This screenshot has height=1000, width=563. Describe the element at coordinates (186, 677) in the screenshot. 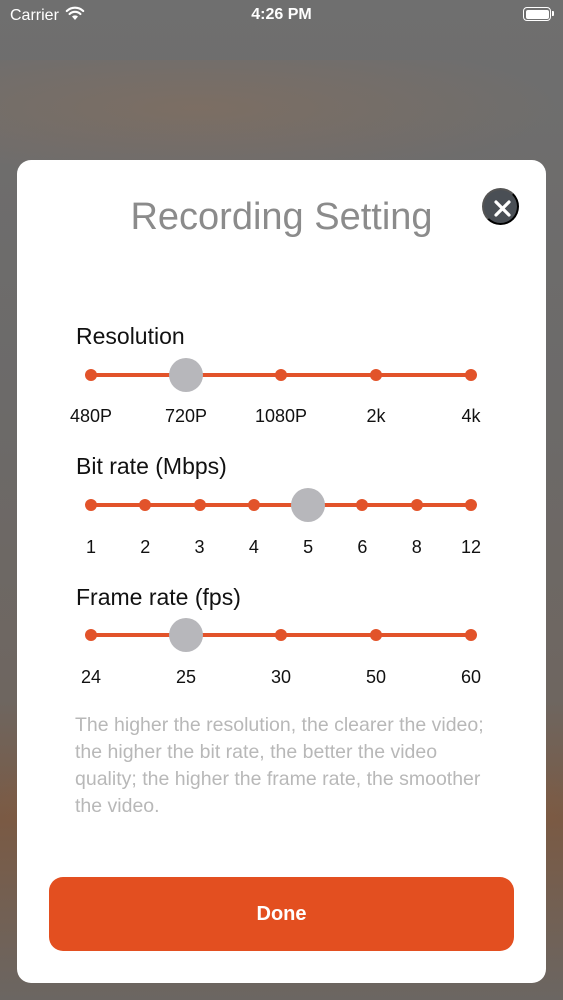

I see `tick-label: 25` at that location.